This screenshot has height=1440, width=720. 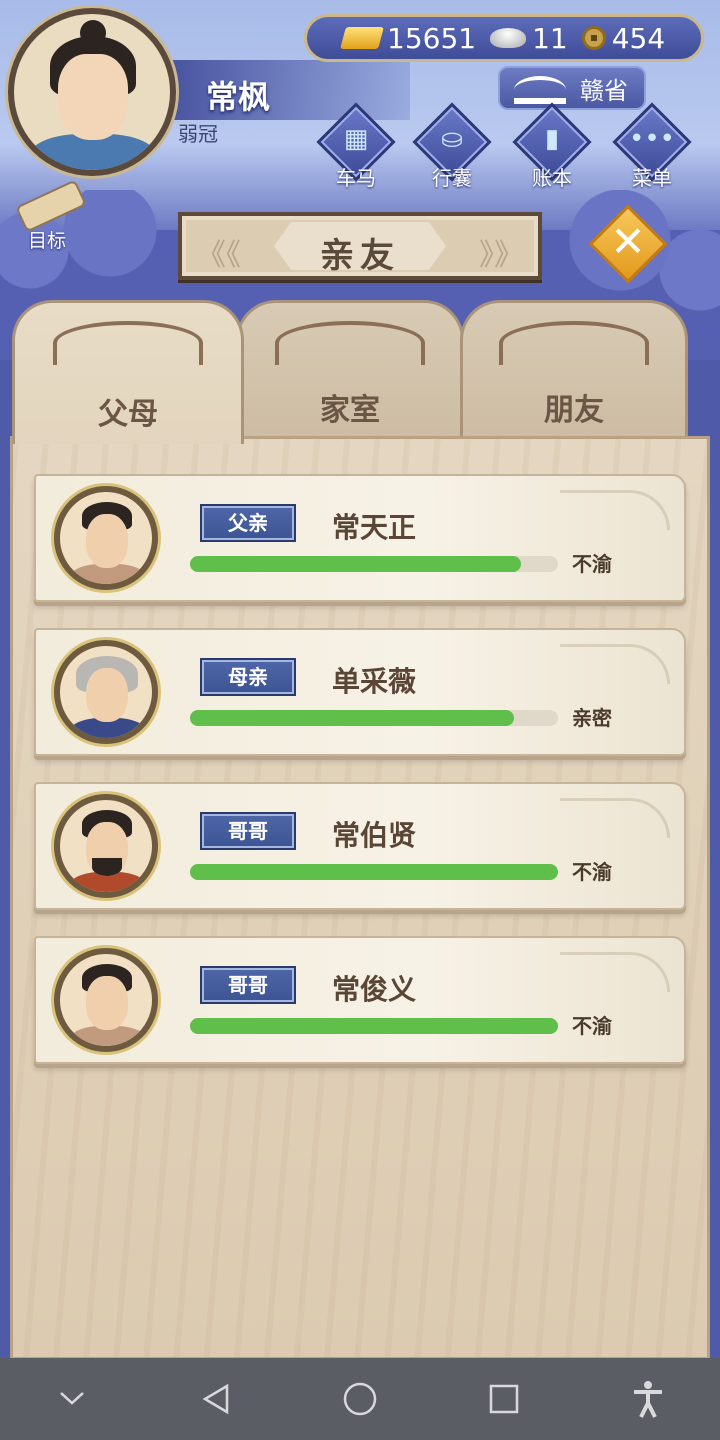 What do you see at coordinates (280, 90) in the screenshot?
I see `name-banner` at bounding box center [280, 90].